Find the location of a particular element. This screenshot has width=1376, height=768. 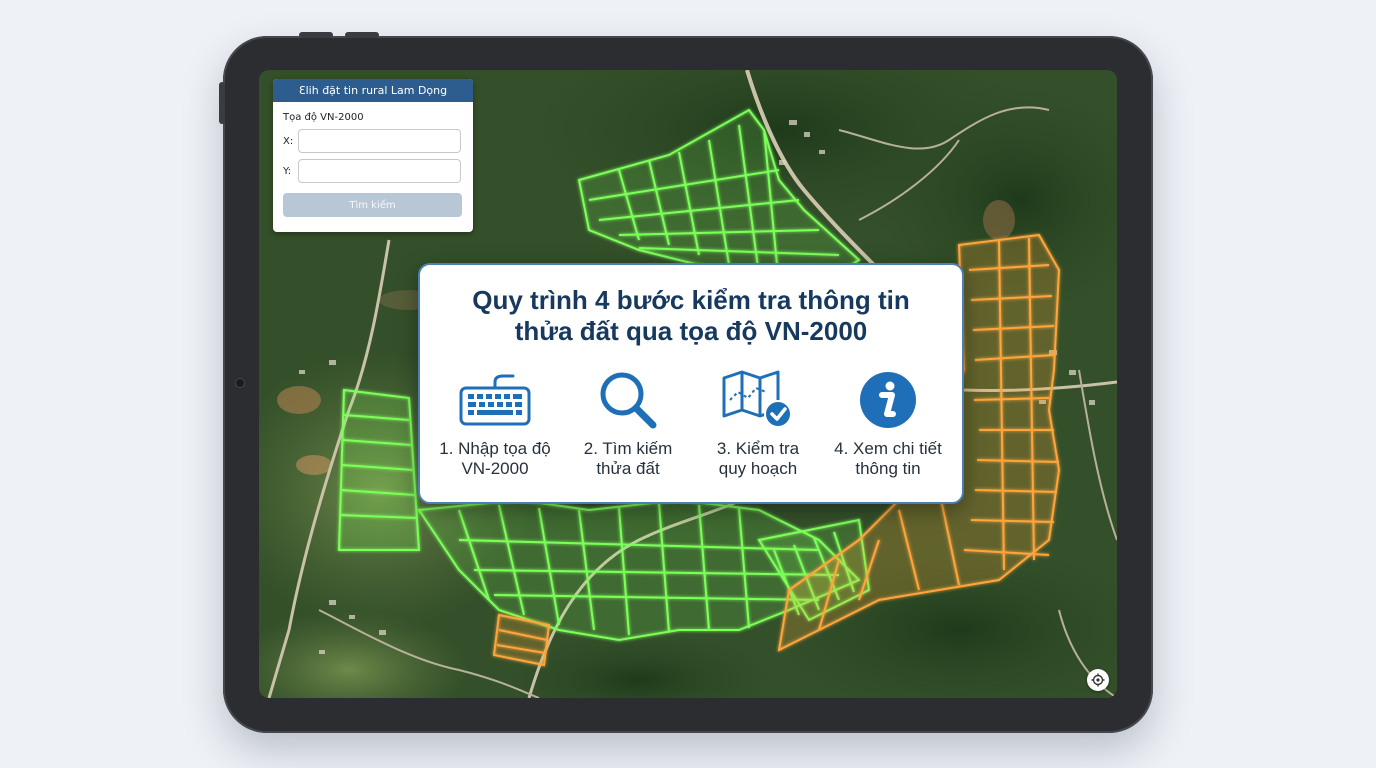

tablet-power-button is located at coordinates (362, 35).